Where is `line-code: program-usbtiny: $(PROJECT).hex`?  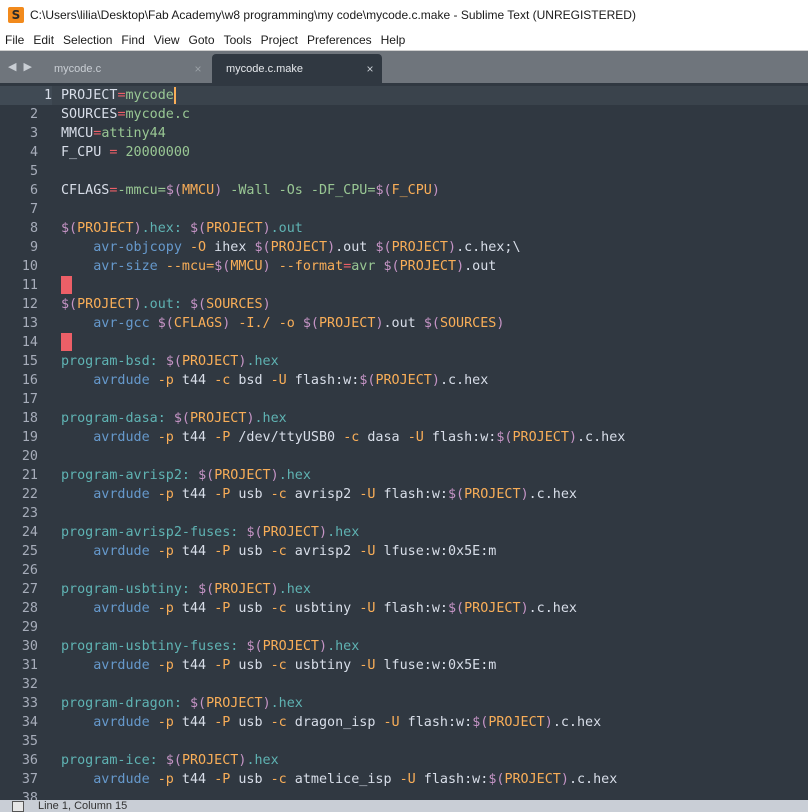
line-code: program-usbtiny: $(PROJECT).hex is located at coordinates (186, 589).